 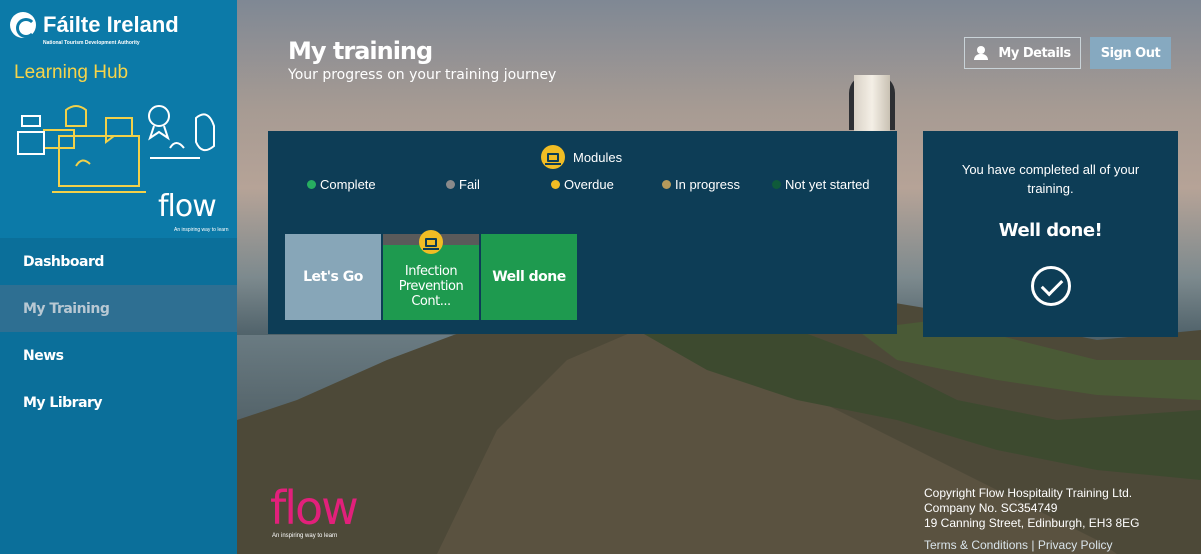 What do you see at coordinates (187, 206) in the screenshot?
I see `flow-logo-sidebar: flow` at bounding box center [187, 206].